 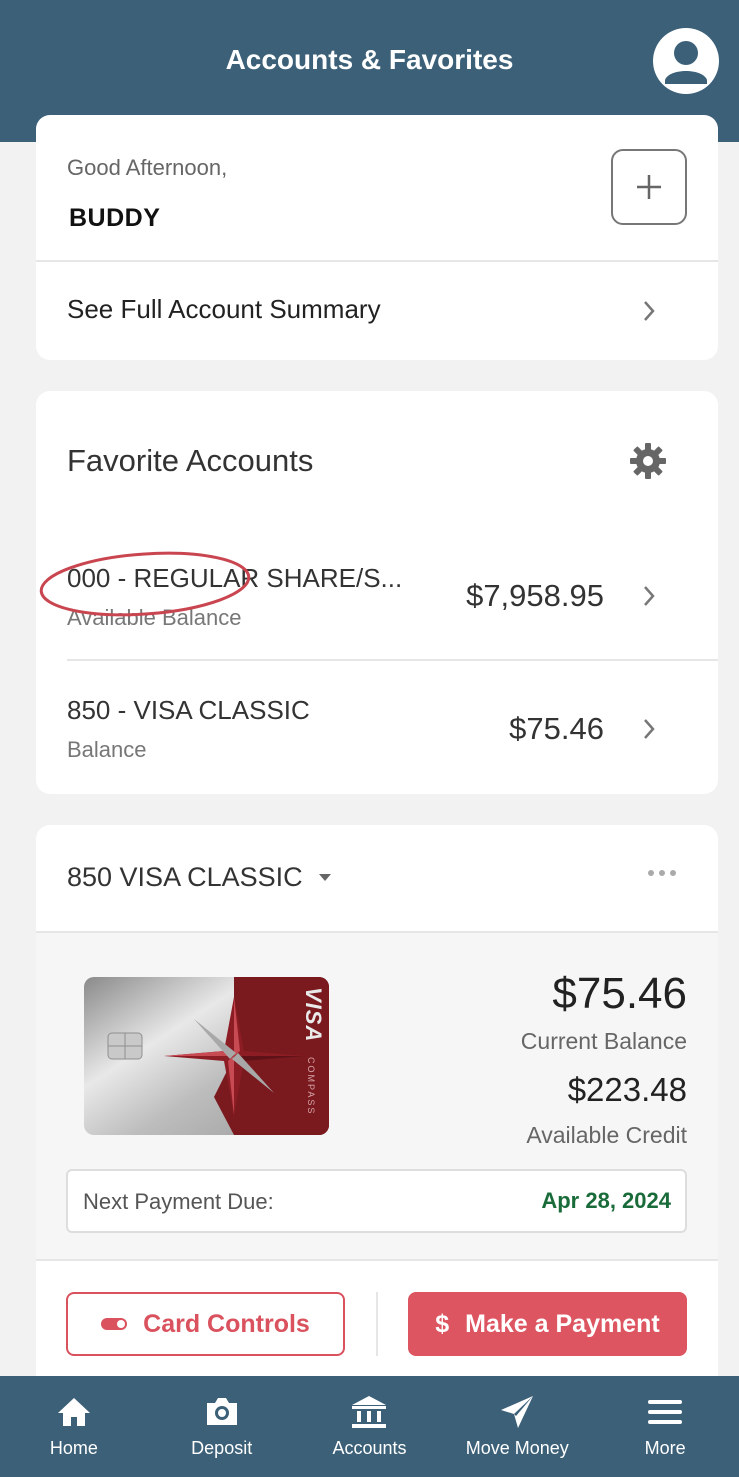 I want to click on card-controls-label: Card Controls, so click(x=226, y=1323).